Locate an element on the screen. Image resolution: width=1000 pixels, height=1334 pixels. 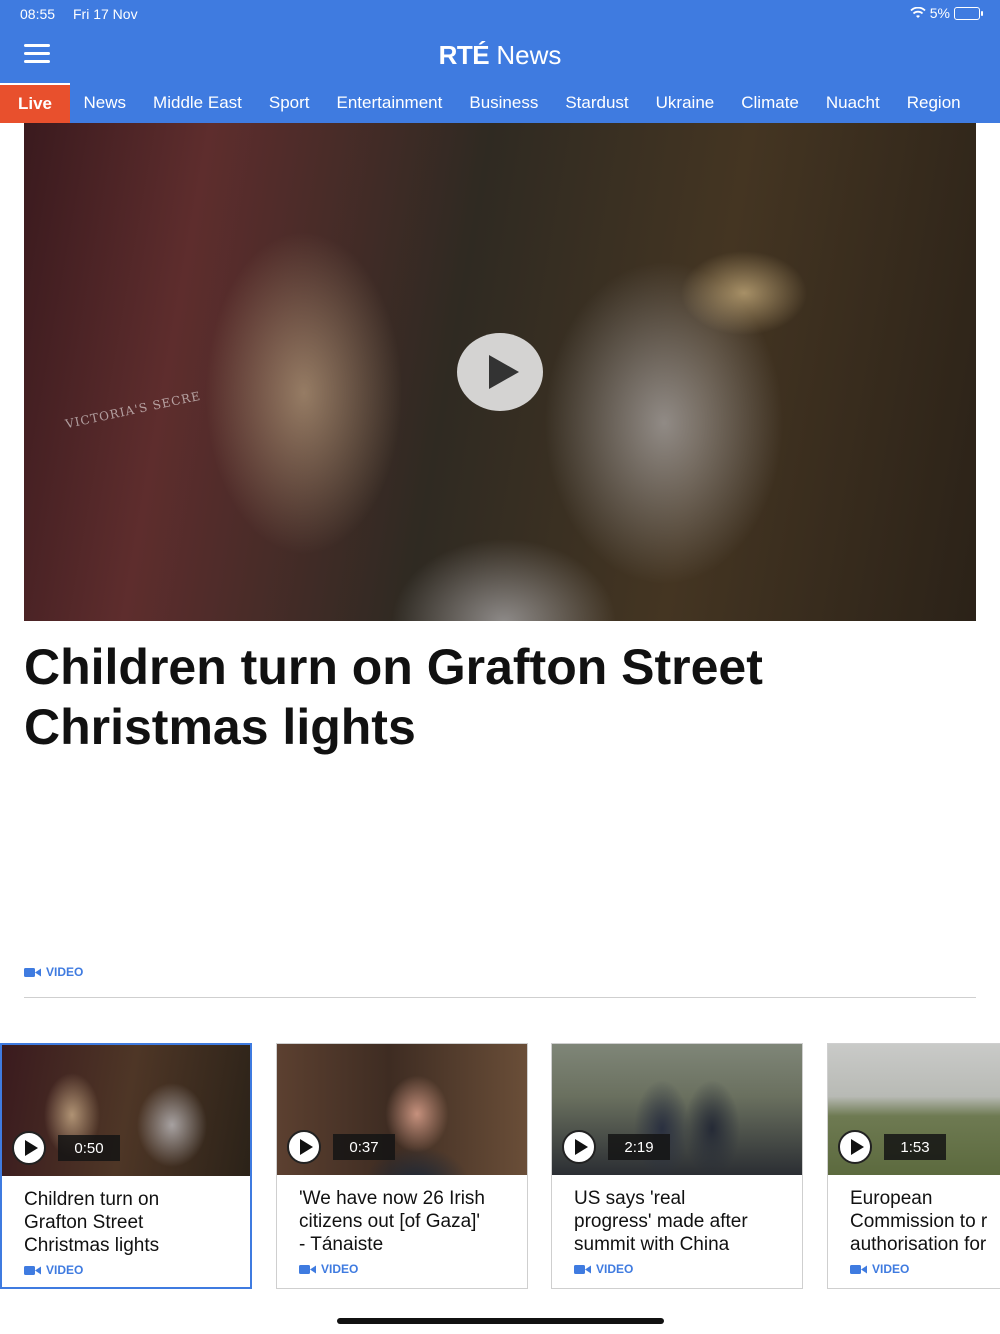
video-thumbnail: 0:37 is located at coordinates (402, 1109).